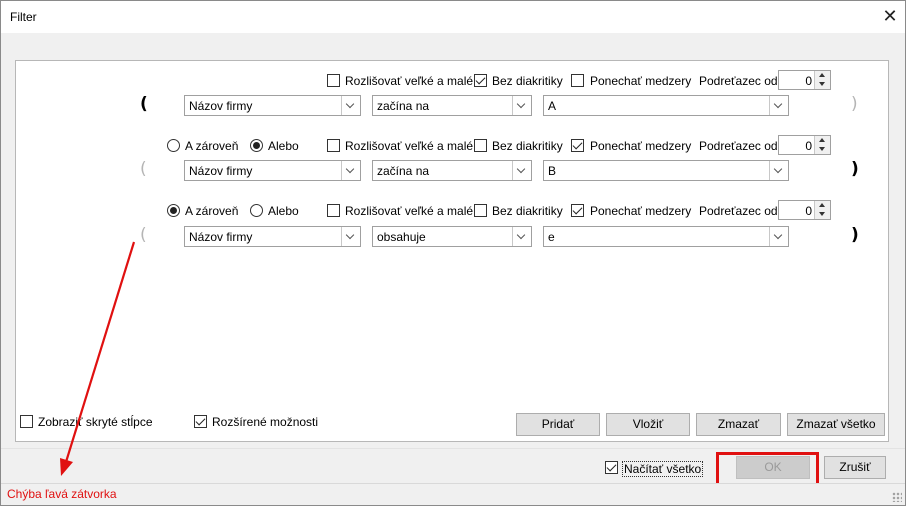  What do you see at coordinates (100, 352) in the screenshot?
I see `arrow-shaft` at bounding box center [100, 352].